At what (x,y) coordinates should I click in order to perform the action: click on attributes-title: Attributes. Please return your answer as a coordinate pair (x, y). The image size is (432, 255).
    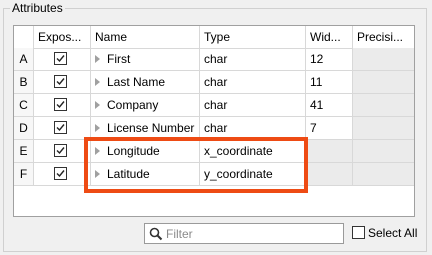
    Looking at the image, I should click on (37, 8).